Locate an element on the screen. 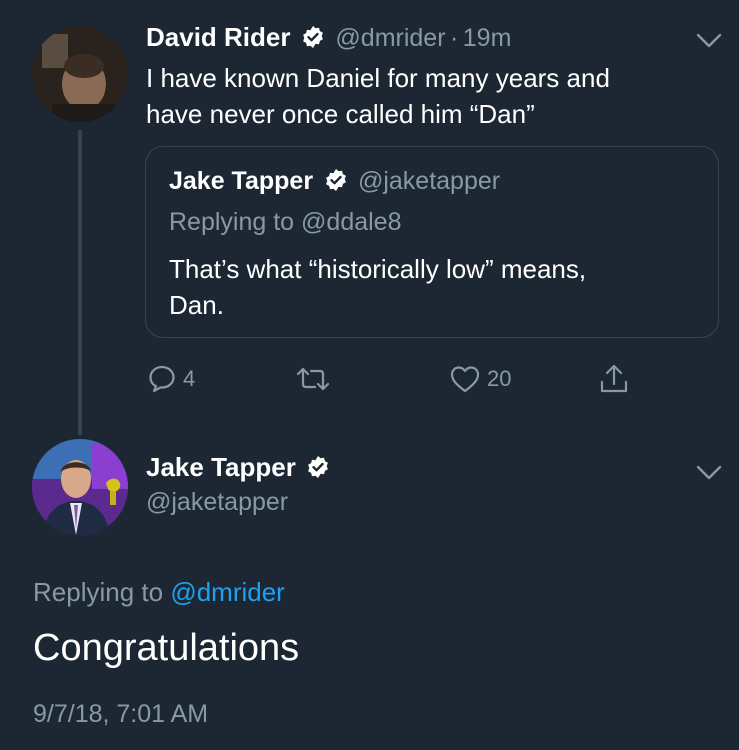  main-author-name: Jake Tapper is located at coordinates (221, 467).